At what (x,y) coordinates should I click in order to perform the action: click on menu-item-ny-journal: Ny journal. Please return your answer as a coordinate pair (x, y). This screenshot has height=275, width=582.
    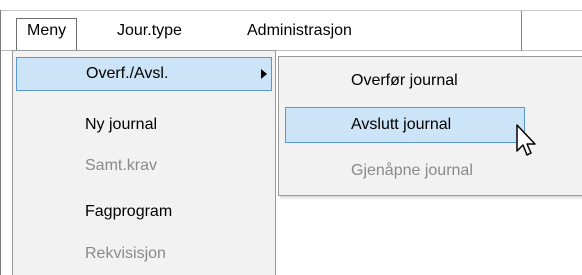
    Looking at the image, I should click on (144, 125).